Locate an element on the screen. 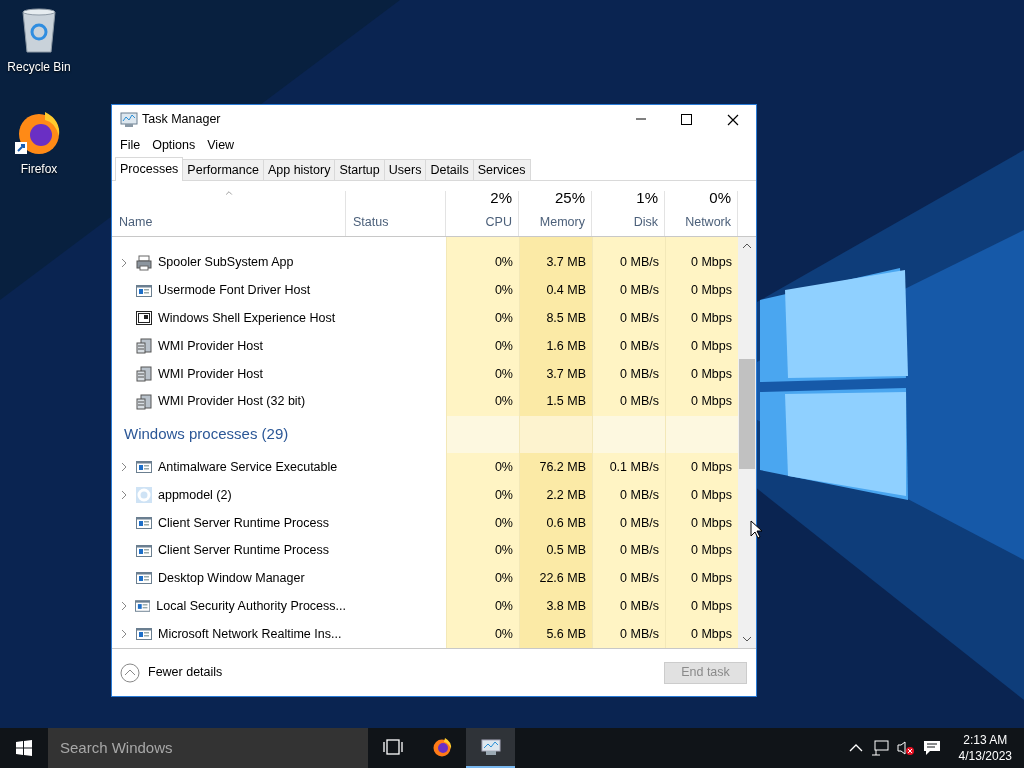 The image size is (1024, 768). start-icon is located at coordinates (24, 748).